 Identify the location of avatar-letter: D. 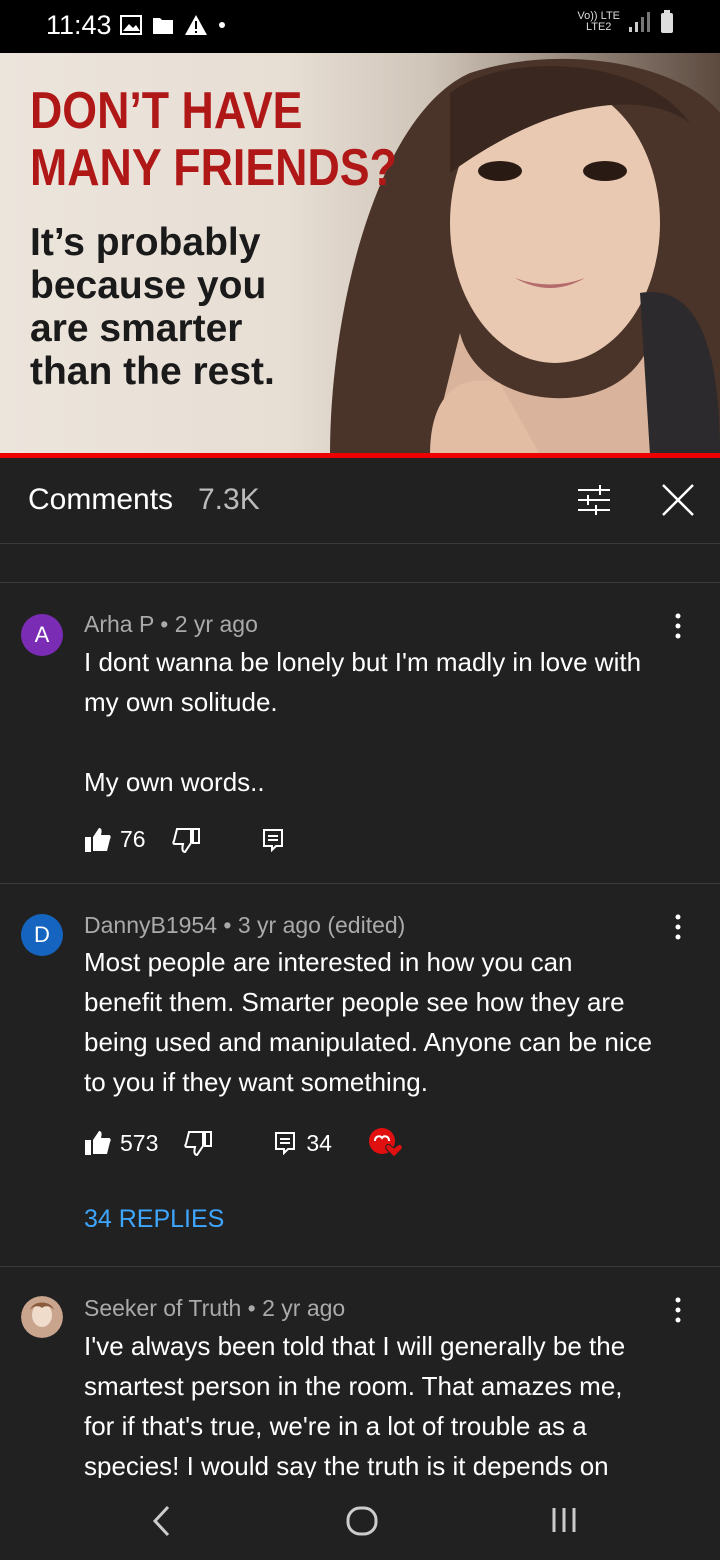
(42, 934).